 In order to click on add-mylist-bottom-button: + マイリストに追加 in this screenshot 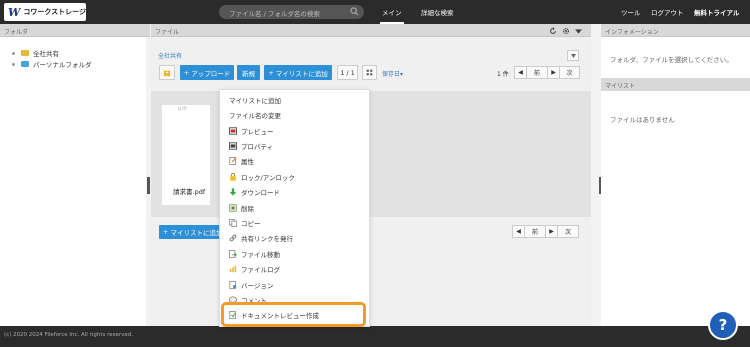, I will do `click(193, 232)`.